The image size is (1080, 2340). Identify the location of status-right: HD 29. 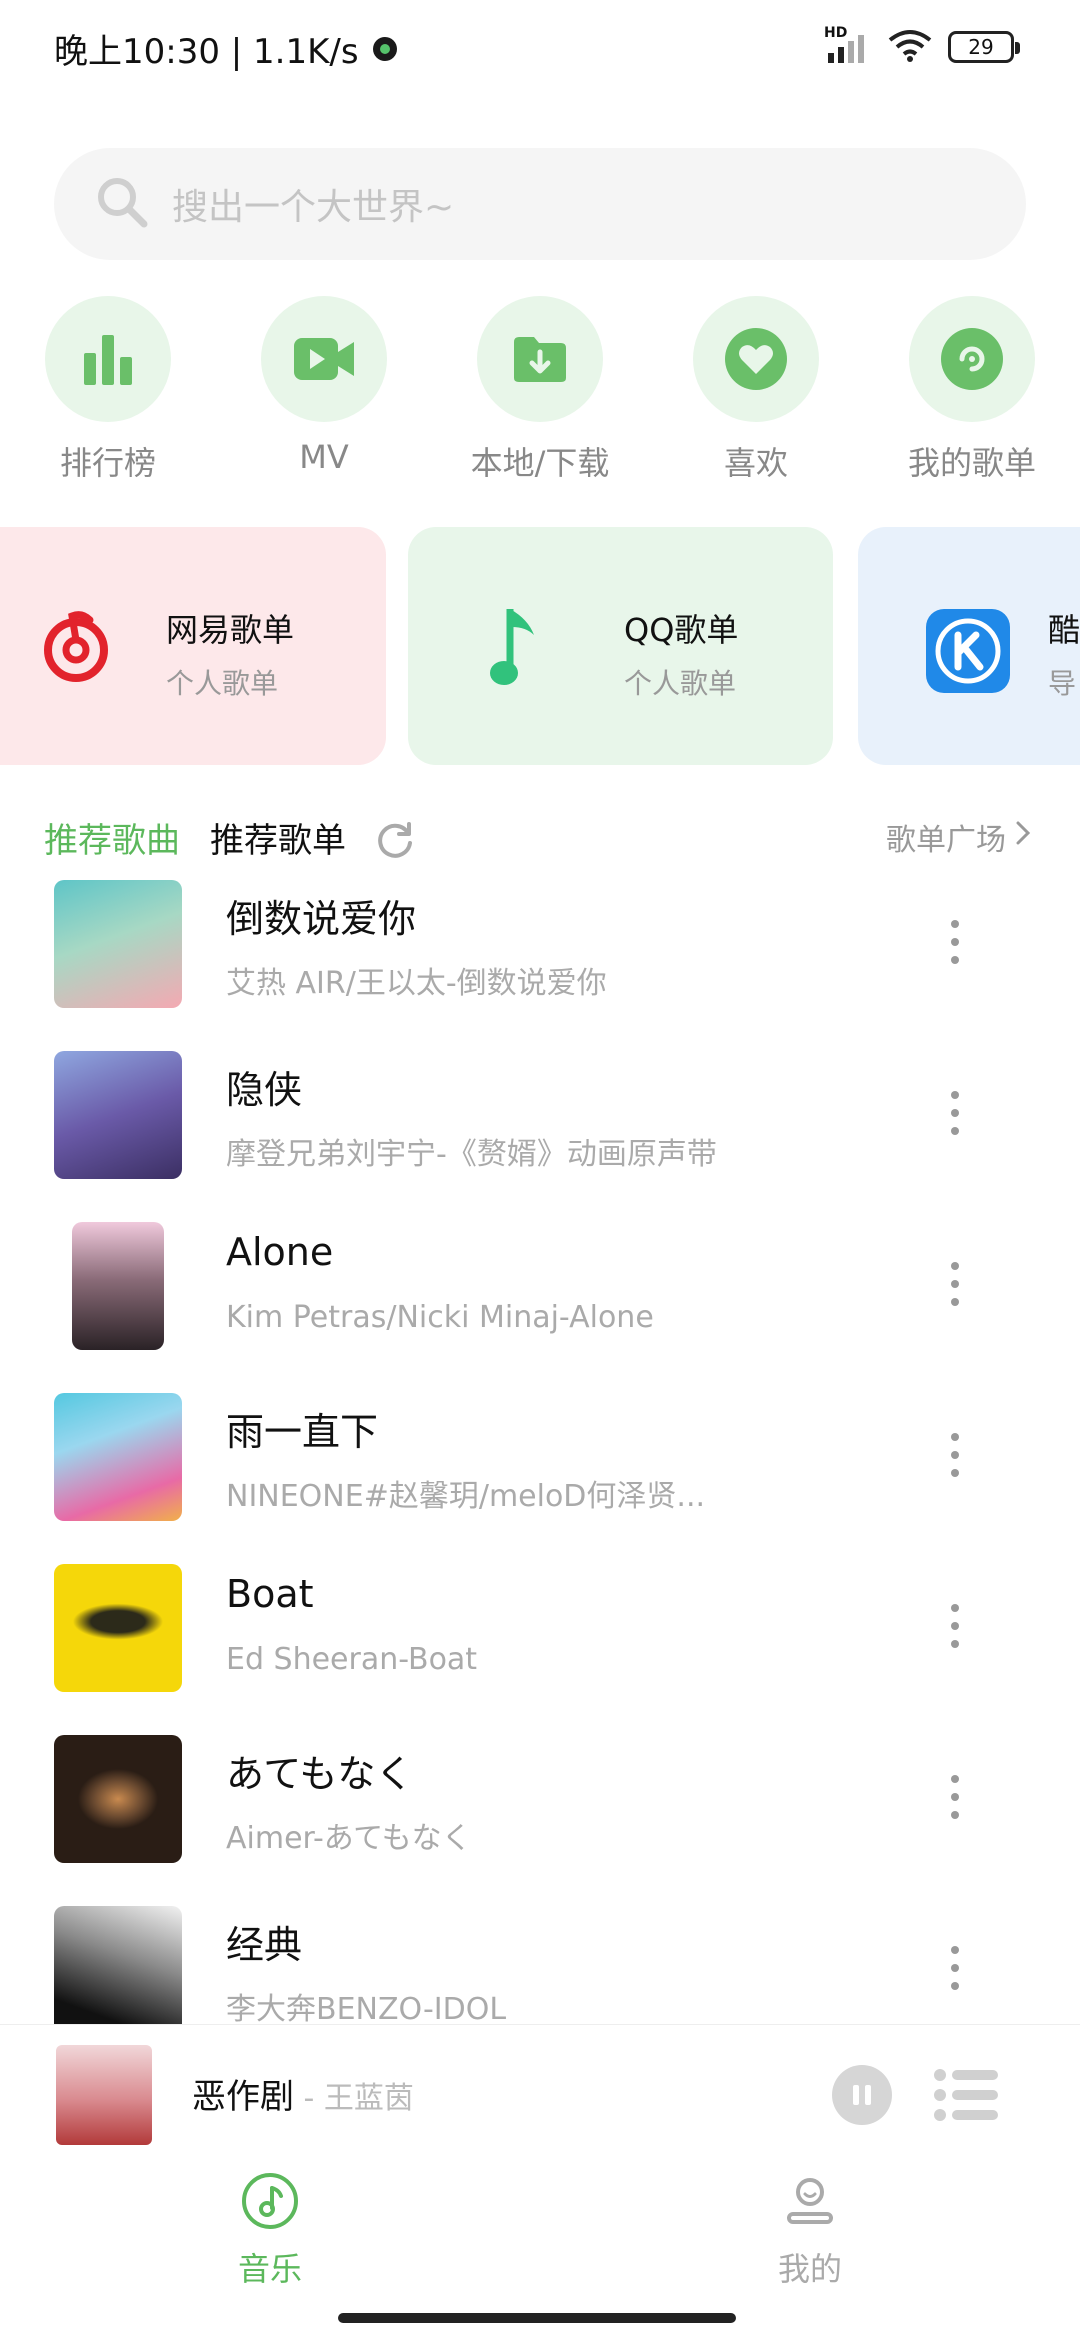
(922, 45).